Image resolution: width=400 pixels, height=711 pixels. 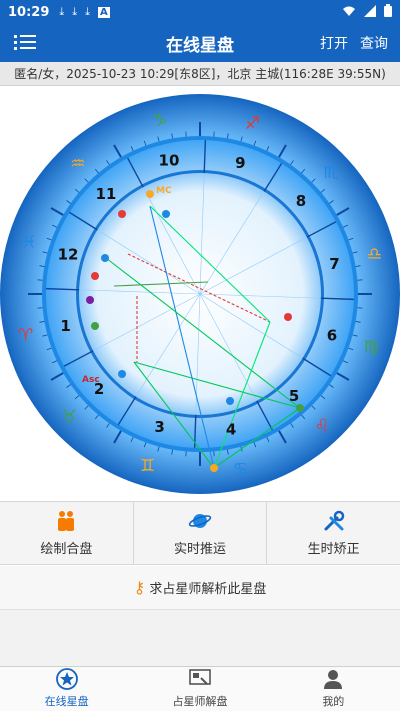 I want to click on zodiac-sign-icon: ♎, so click(x=374, y=255).